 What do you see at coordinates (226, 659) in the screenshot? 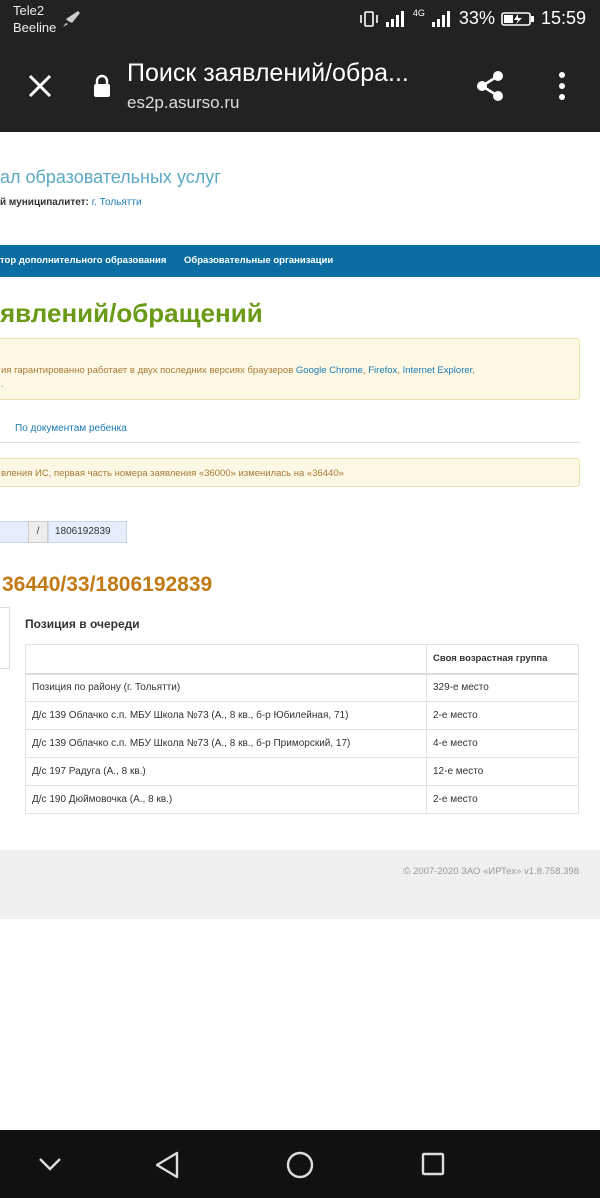
I see `table-header-empty` at bounding box center [226, 659].